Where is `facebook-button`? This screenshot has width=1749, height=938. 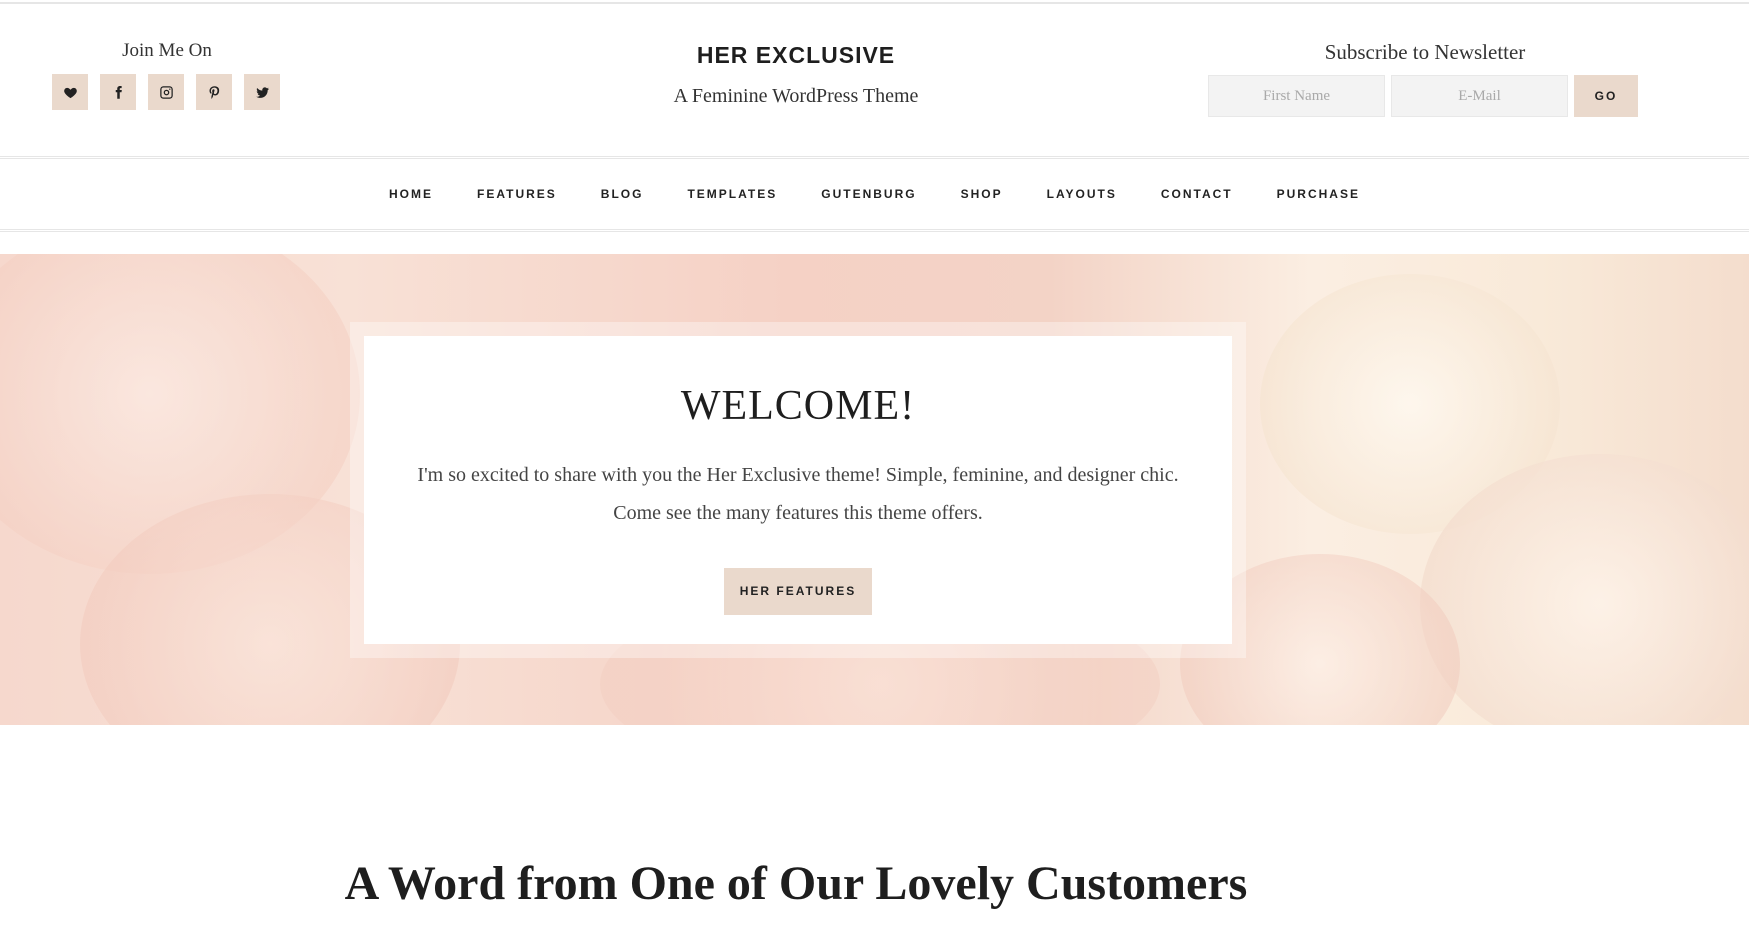 facebook-button is located at coordinates (118, 92).